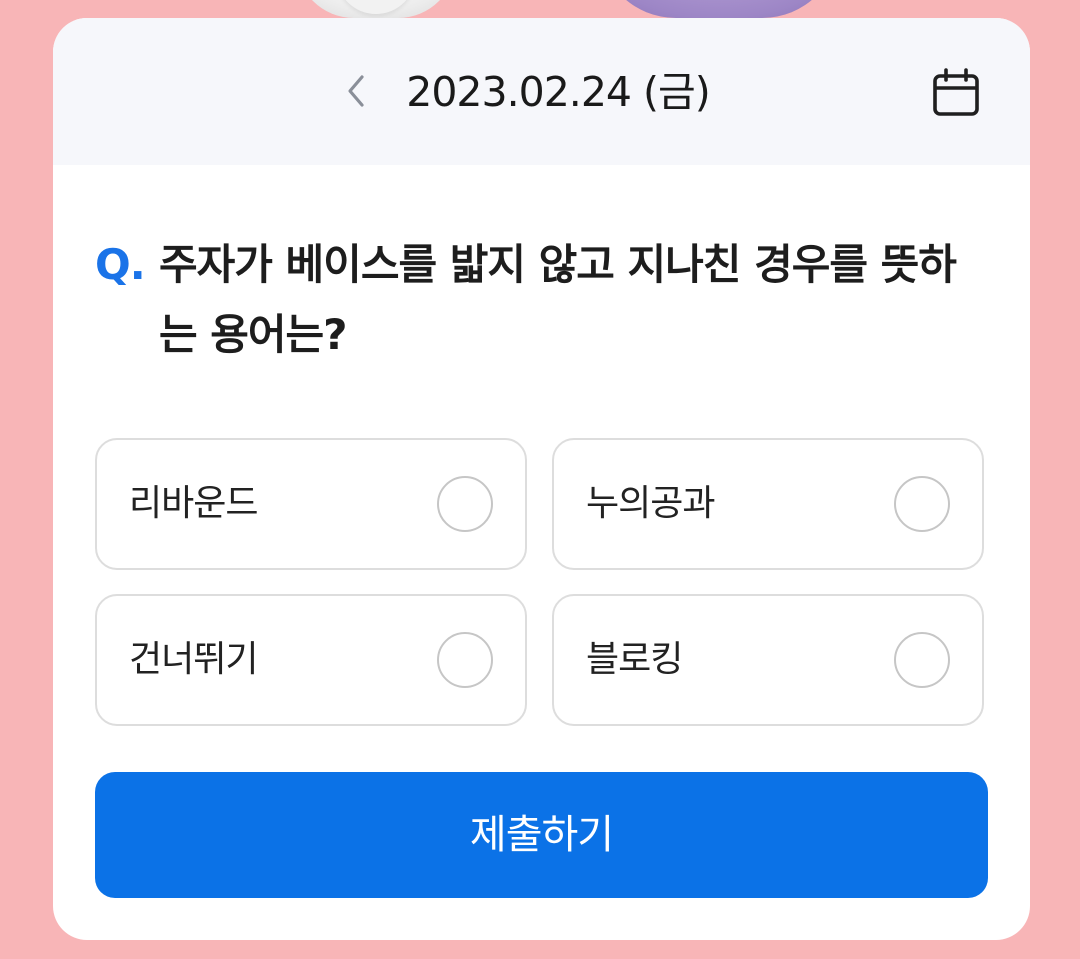 The image size is (1080, 959). What do you see at coordinates (558, 299) in the screenshot?
I see `question-text: 주자가 베이스를 밟지 않고 지나친 경우를 뜻하는 용어는?` at bounding box center [558, 299].